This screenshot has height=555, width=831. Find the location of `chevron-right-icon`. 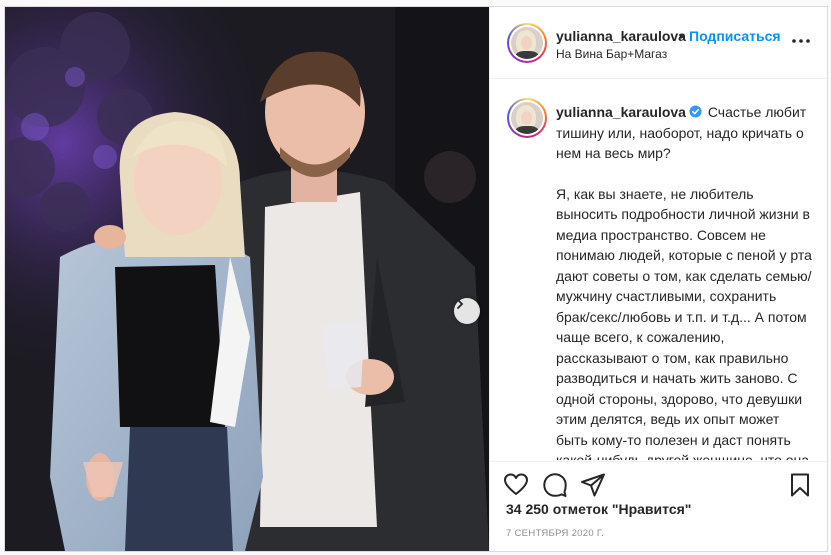

chevron-right-icon is located at coordinates (460, 304).